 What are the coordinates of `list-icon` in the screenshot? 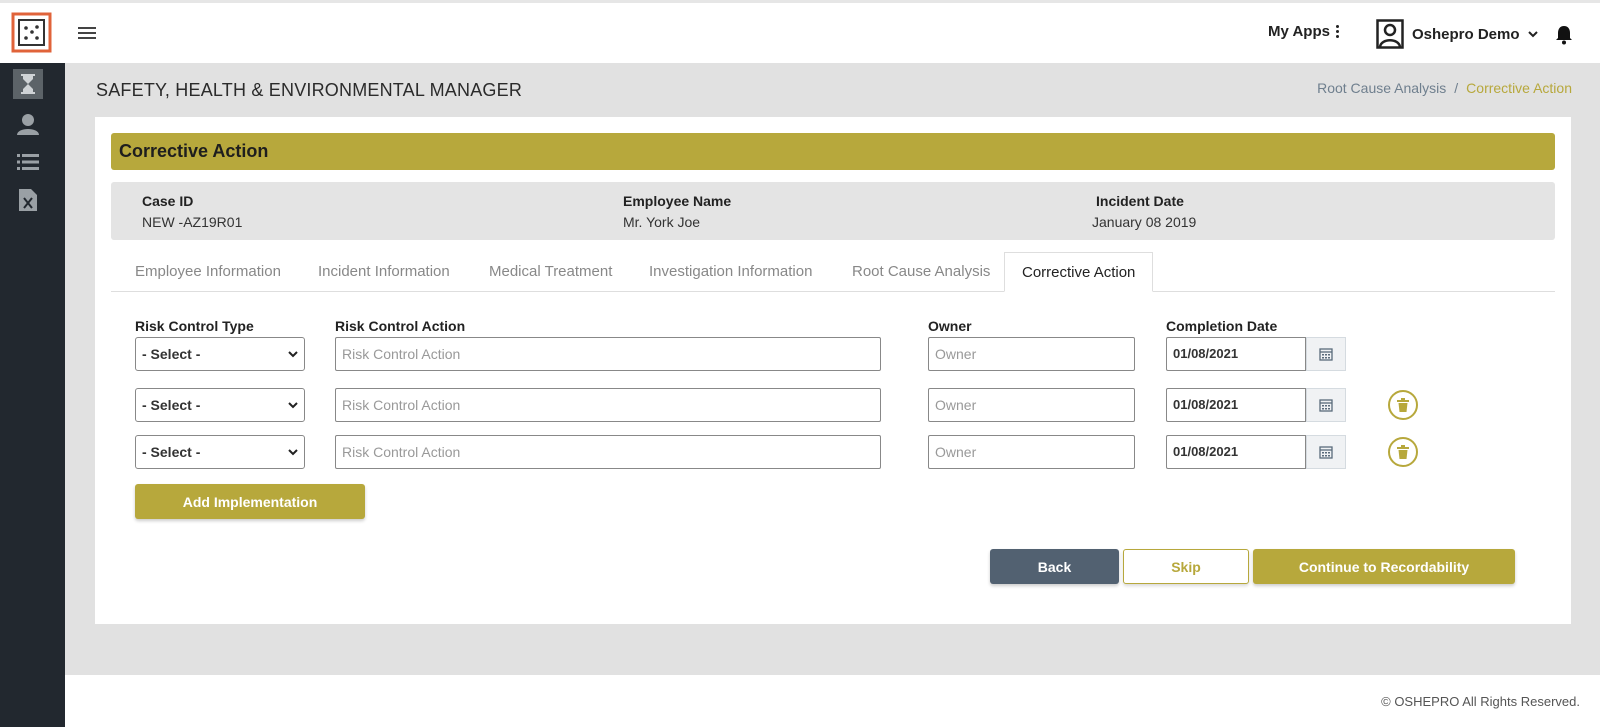 It's located at (28, 162).